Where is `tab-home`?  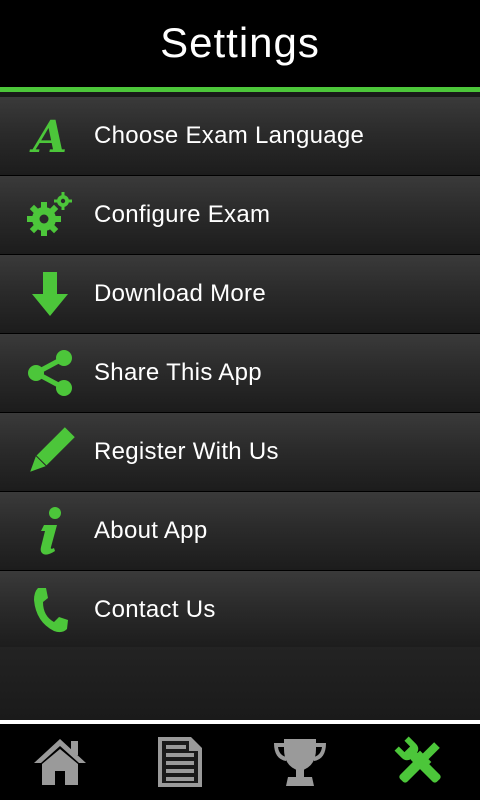
tab-home is located at coordinates (60, 762).